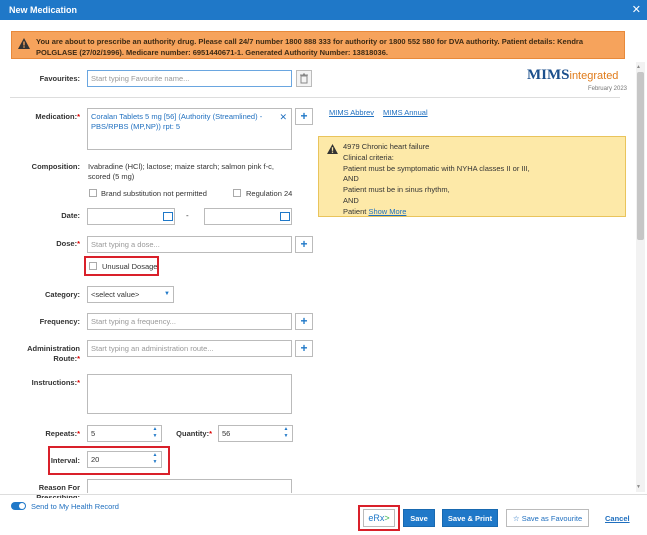  What do you see at coordinates (594, 76) in the screenshot?
I see `mims-suffix: integrated` at bounding box center [594, 76].